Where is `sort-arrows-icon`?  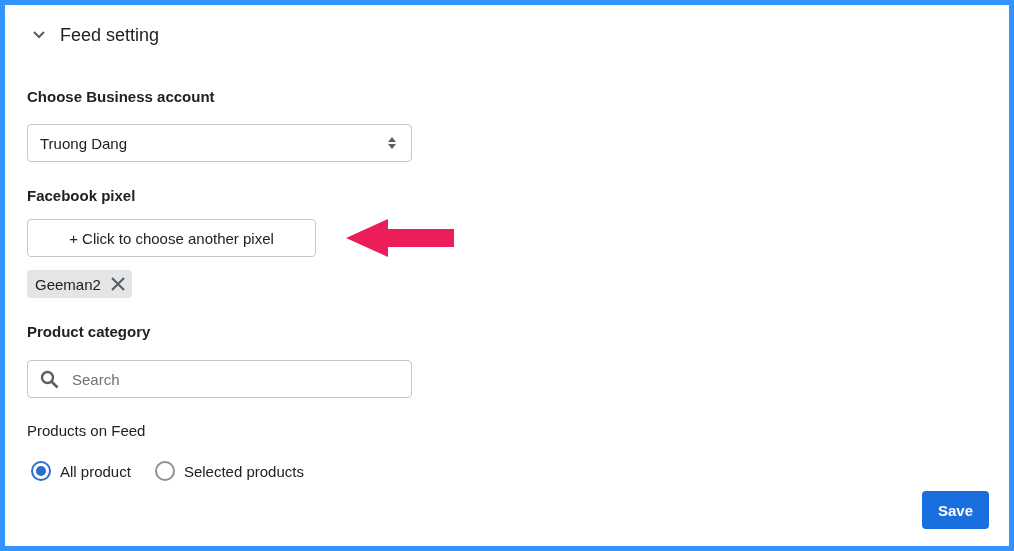
sort-arrows-icon is located at coordinates (392, 143).